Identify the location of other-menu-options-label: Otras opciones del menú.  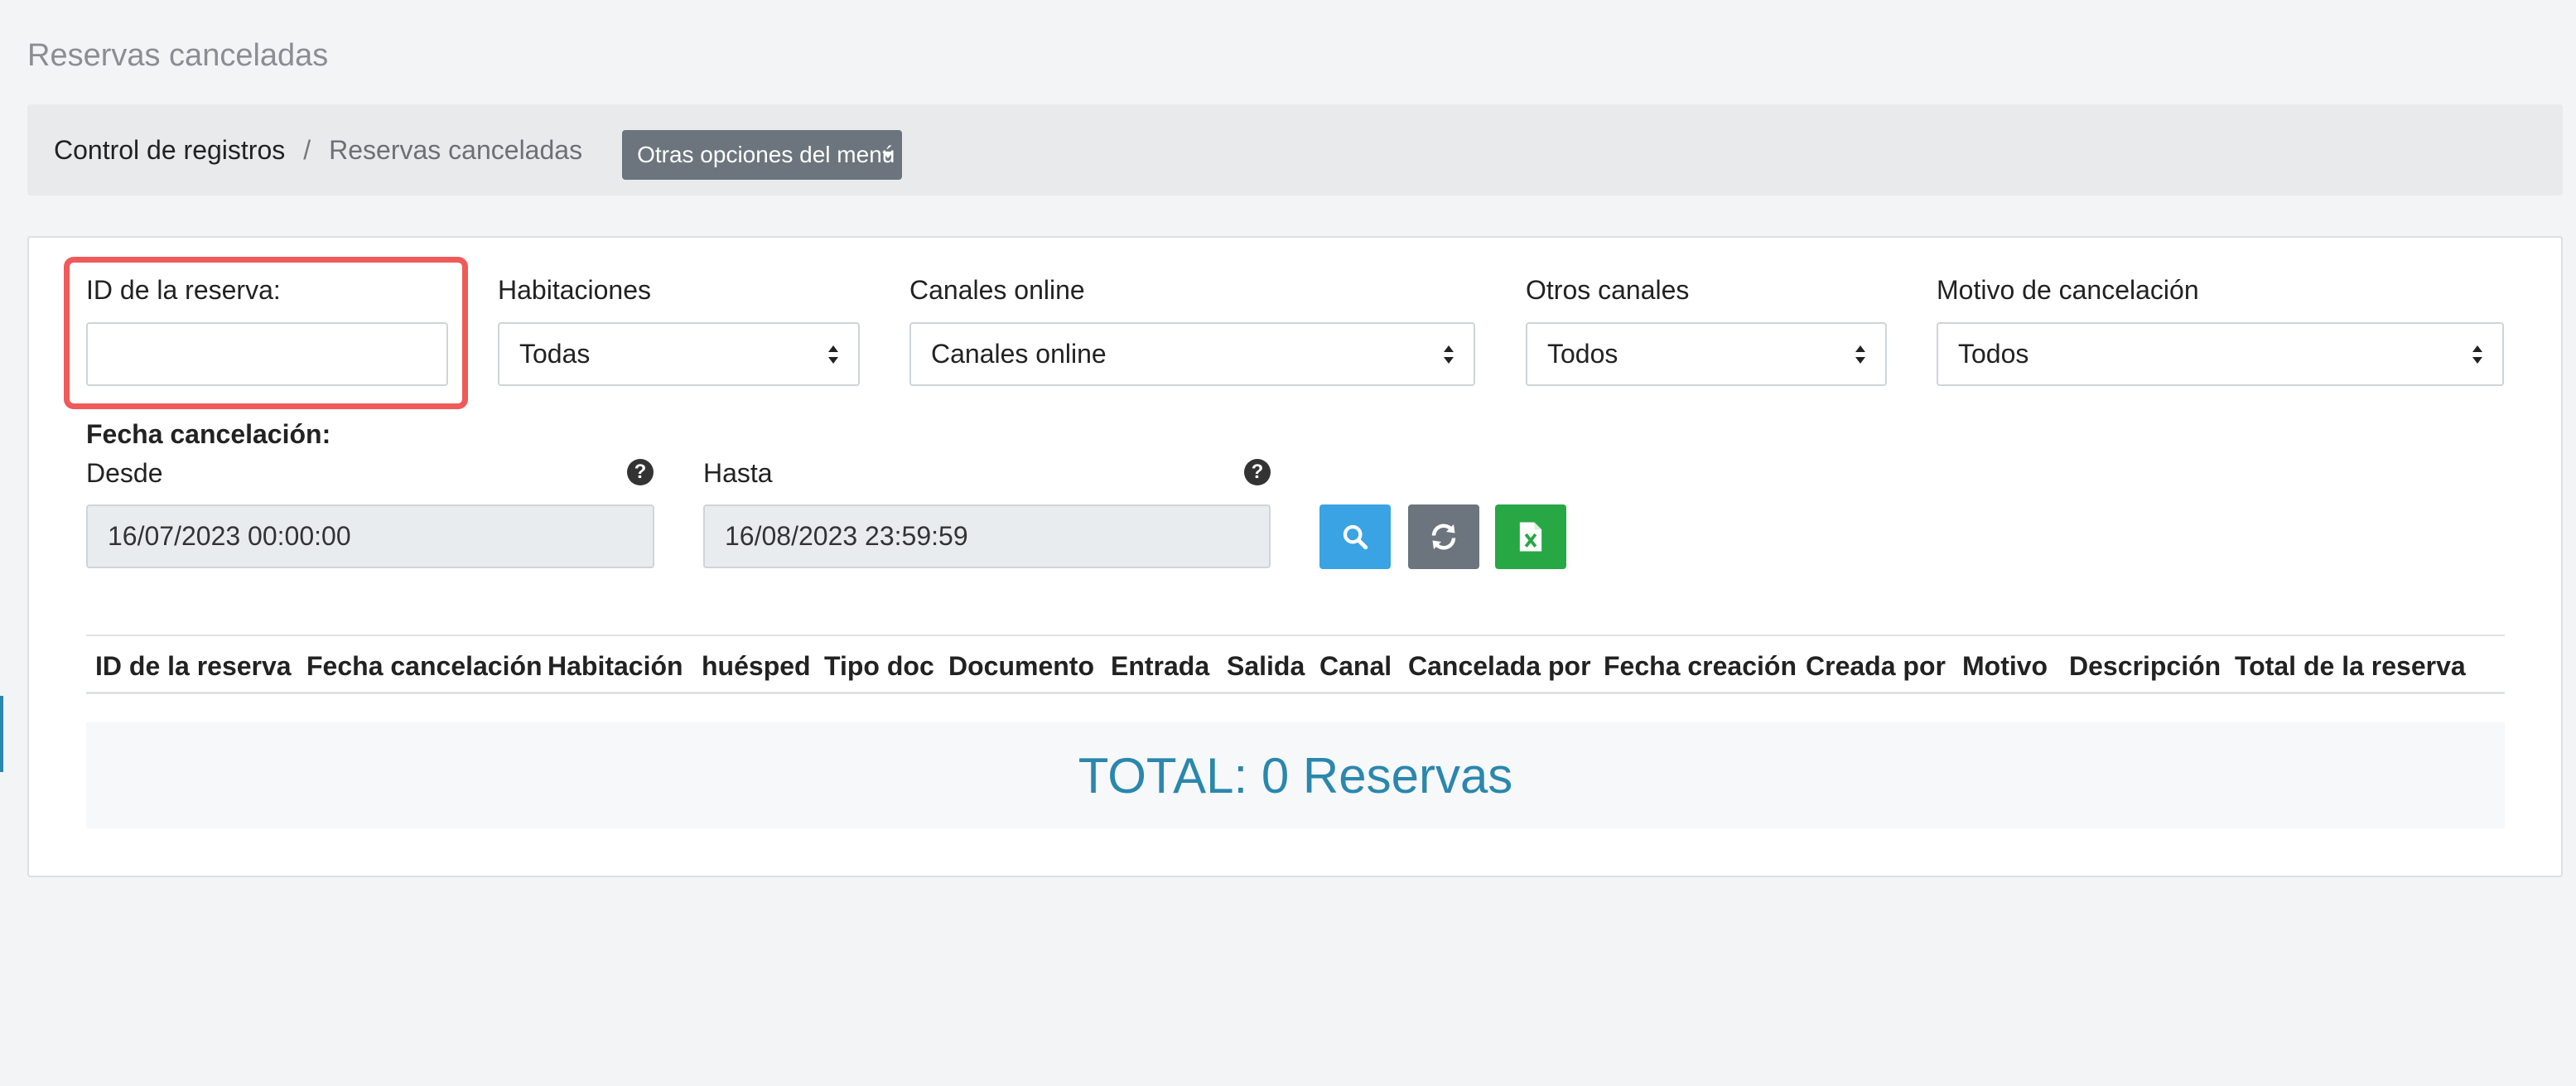
(766, 154).